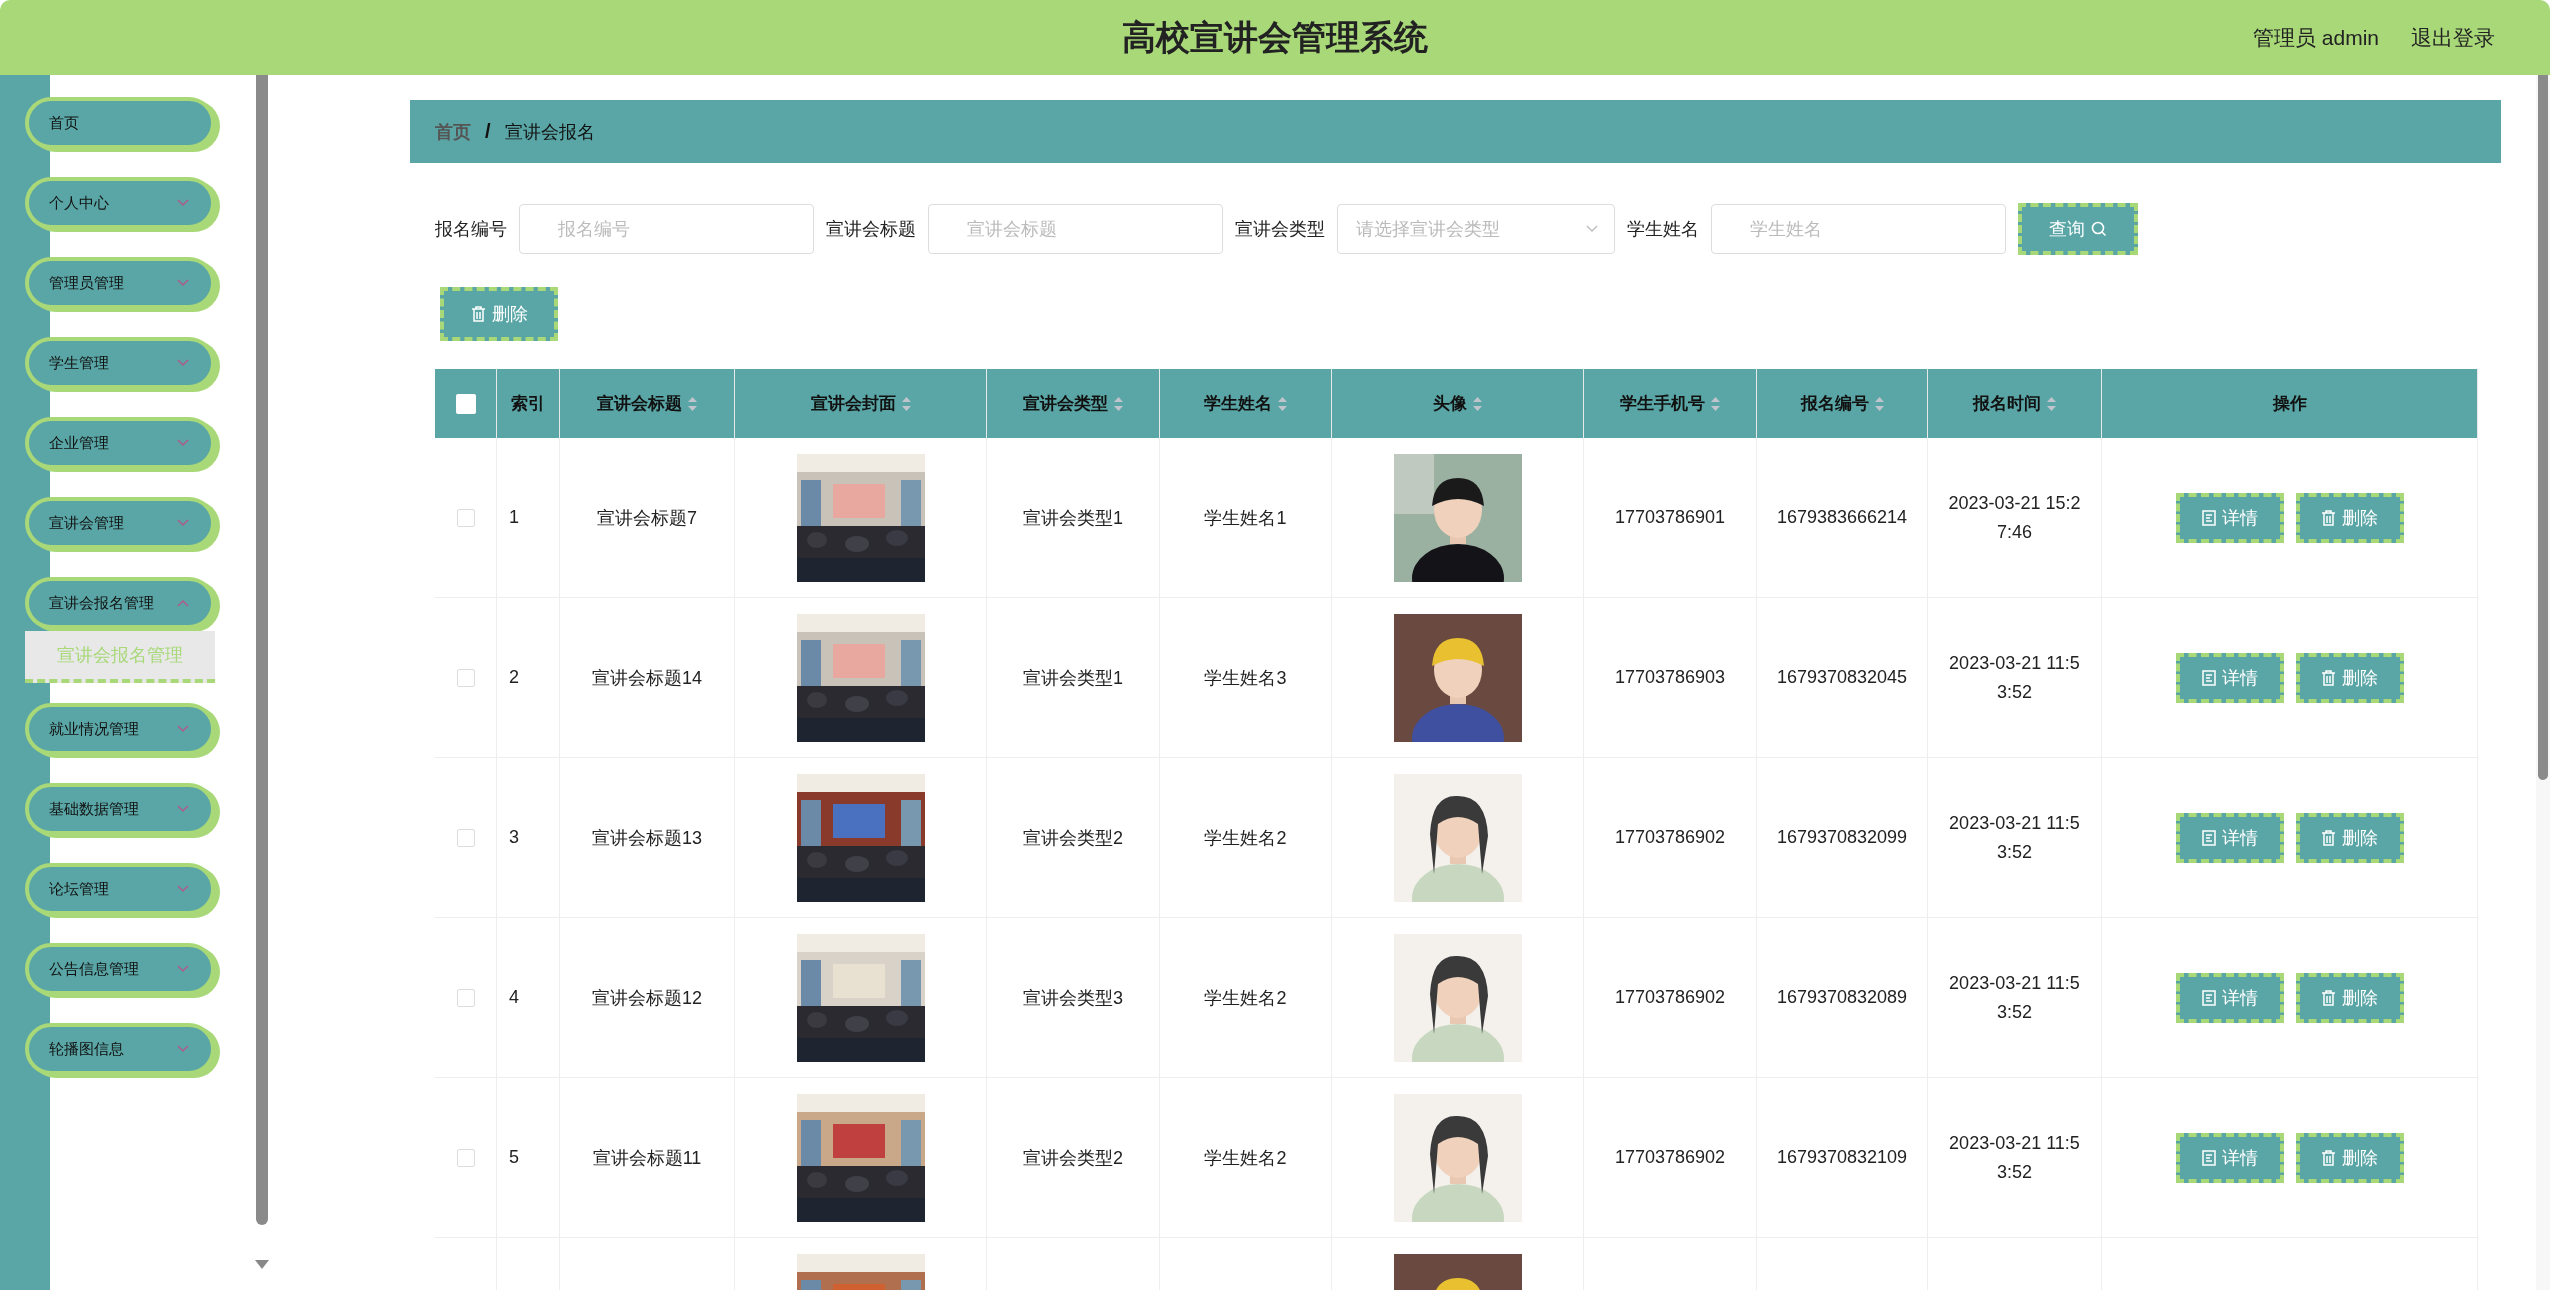  I want to click on table-cell: 1, so click(528, 518).